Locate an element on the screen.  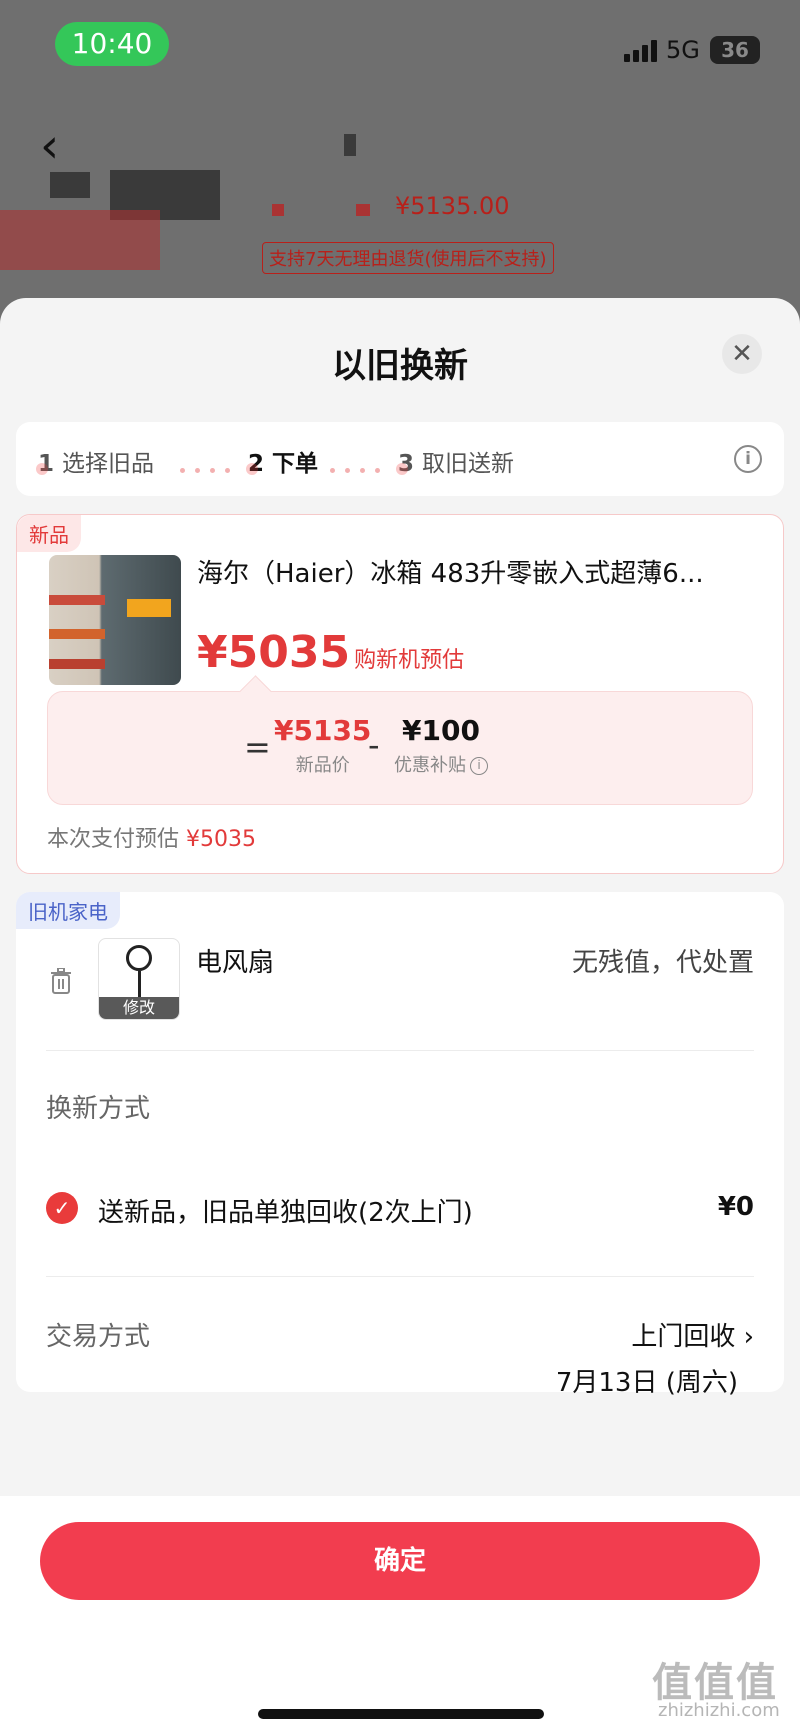
exchange-option-text: 送新品，旧品单独回收(2次上门) is located at coordinates (285, 1210).